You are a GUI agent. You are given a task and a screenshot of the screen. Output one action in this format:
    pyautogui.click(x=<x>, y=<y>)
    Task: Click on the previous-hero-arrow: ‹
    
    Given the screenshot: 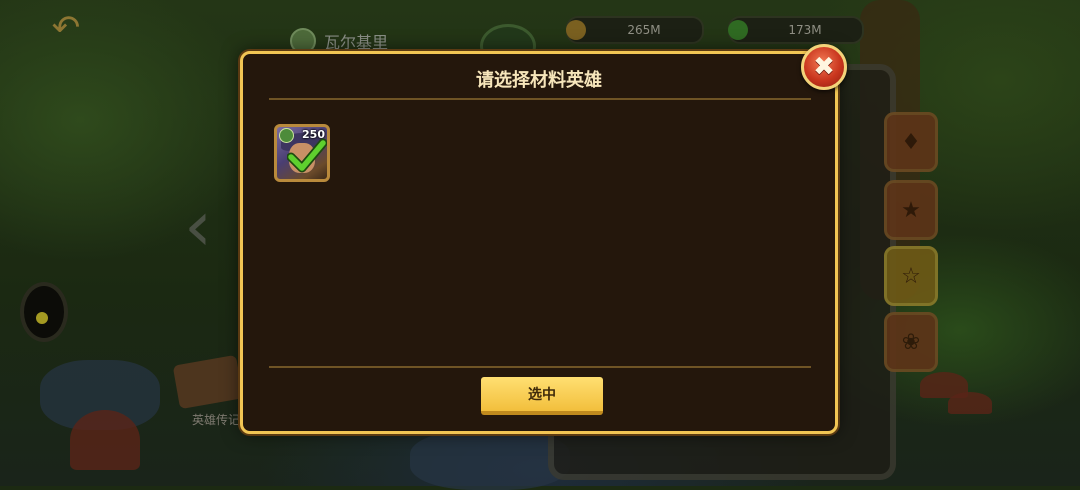 What is the action you would take?
    pyautogui.click(x=202, y=226)
    